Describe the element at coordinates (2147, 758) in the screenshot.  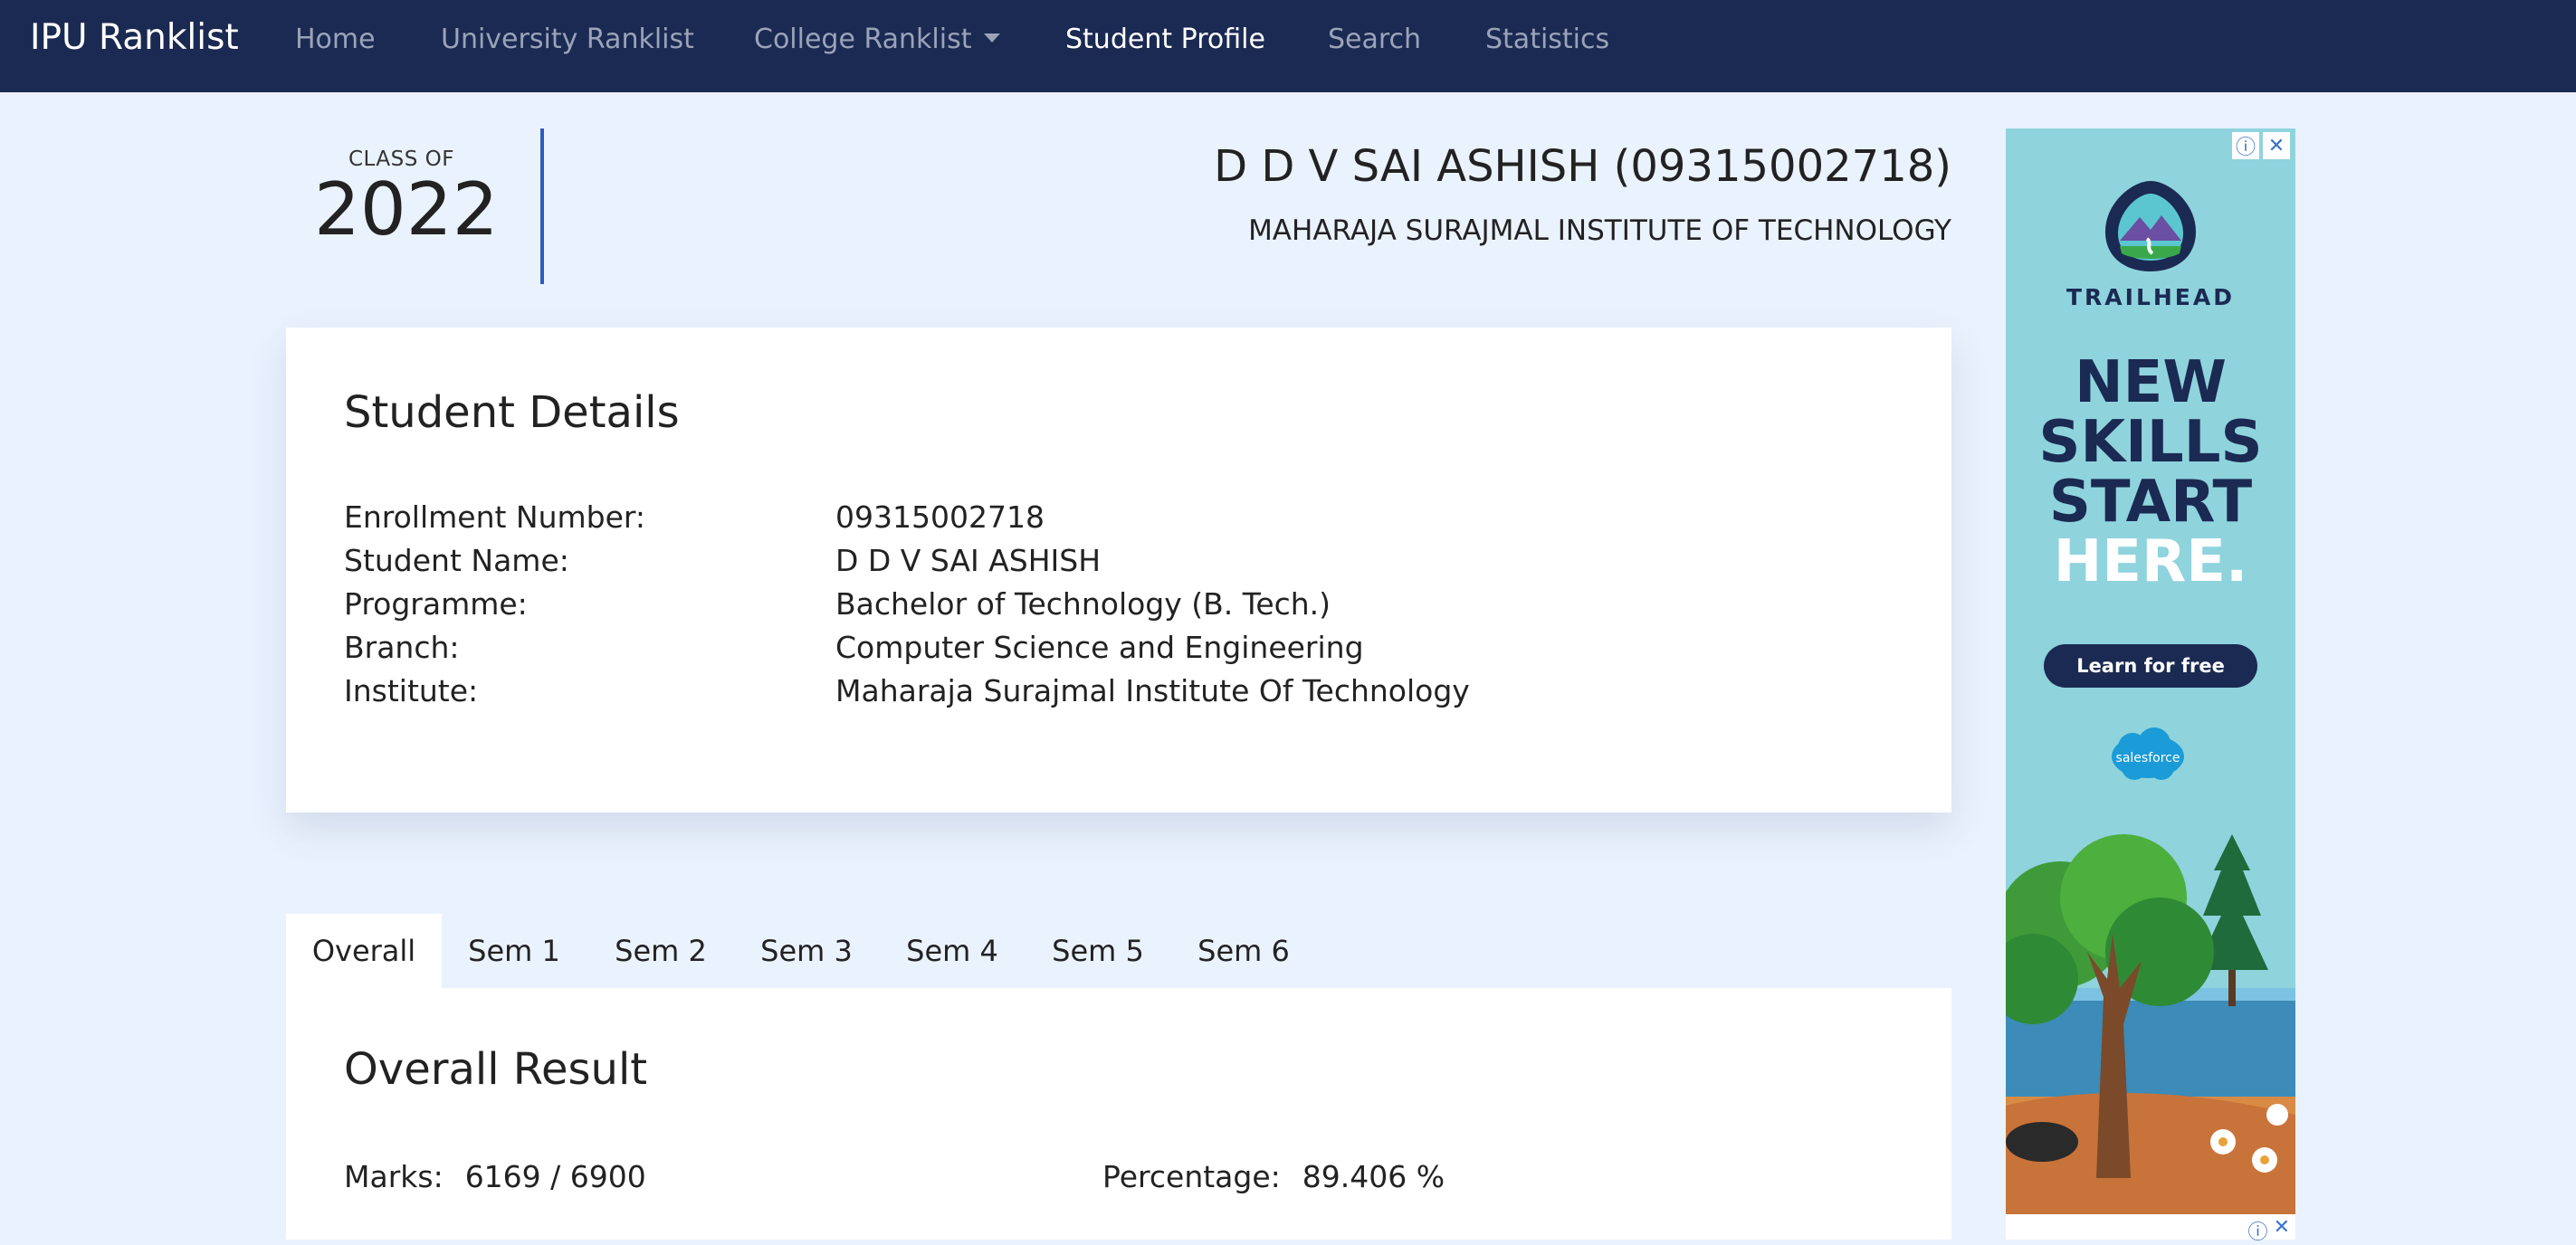
I see `ad-sponsor: salesforce` at that location.